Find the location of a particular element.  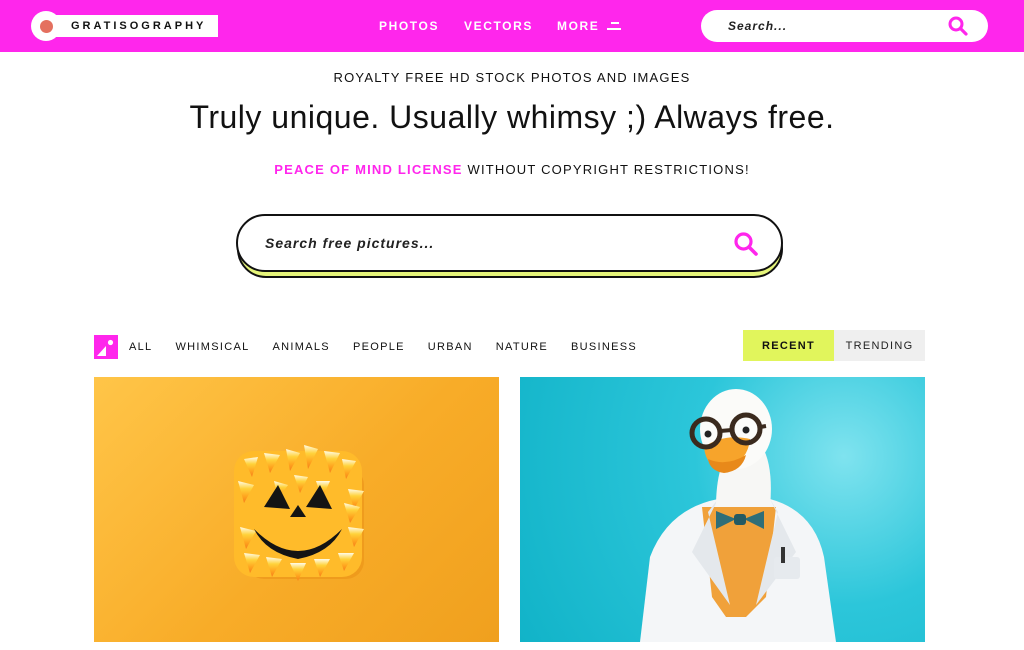

site-logo: GRATISOGRAPHY is located at coordinates (125, 26).